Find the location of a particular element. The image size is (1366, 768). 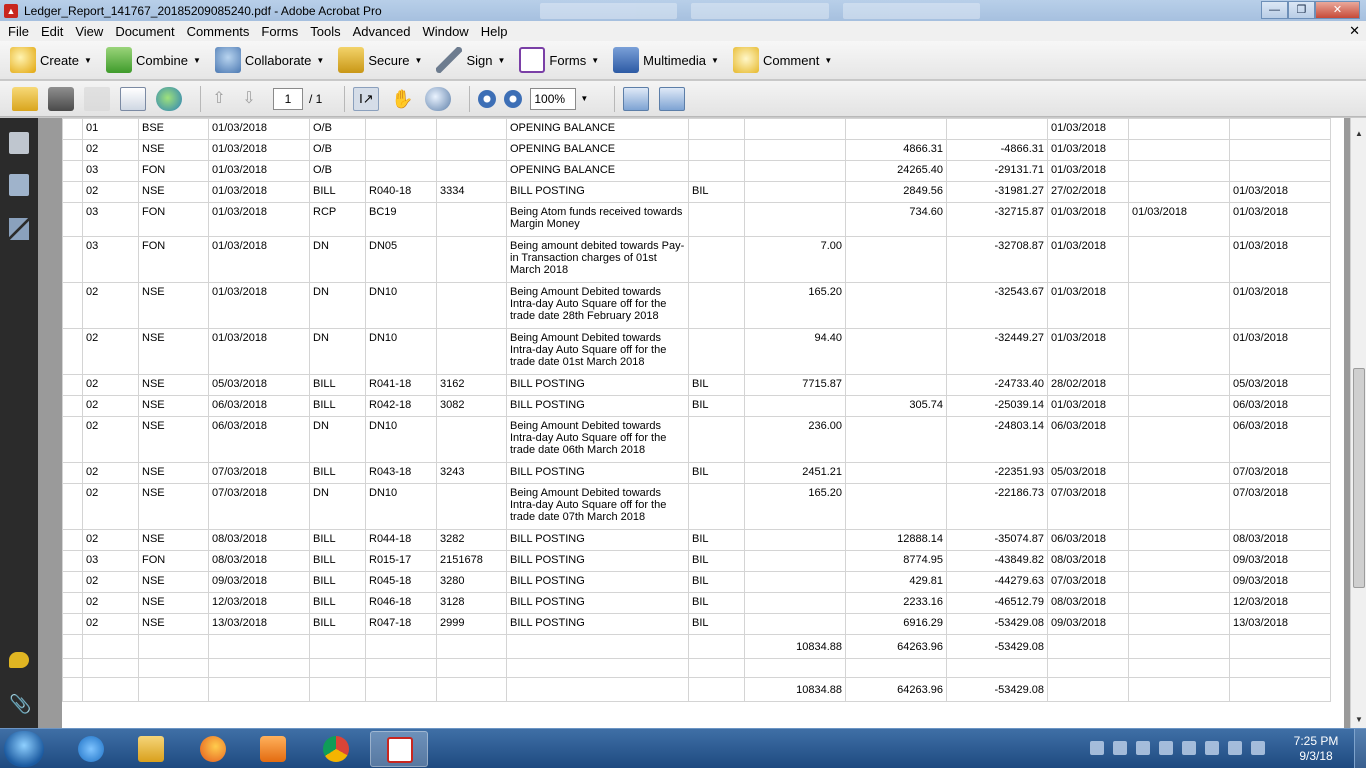

bookmarks-icon is located at coordinates (19, 185).